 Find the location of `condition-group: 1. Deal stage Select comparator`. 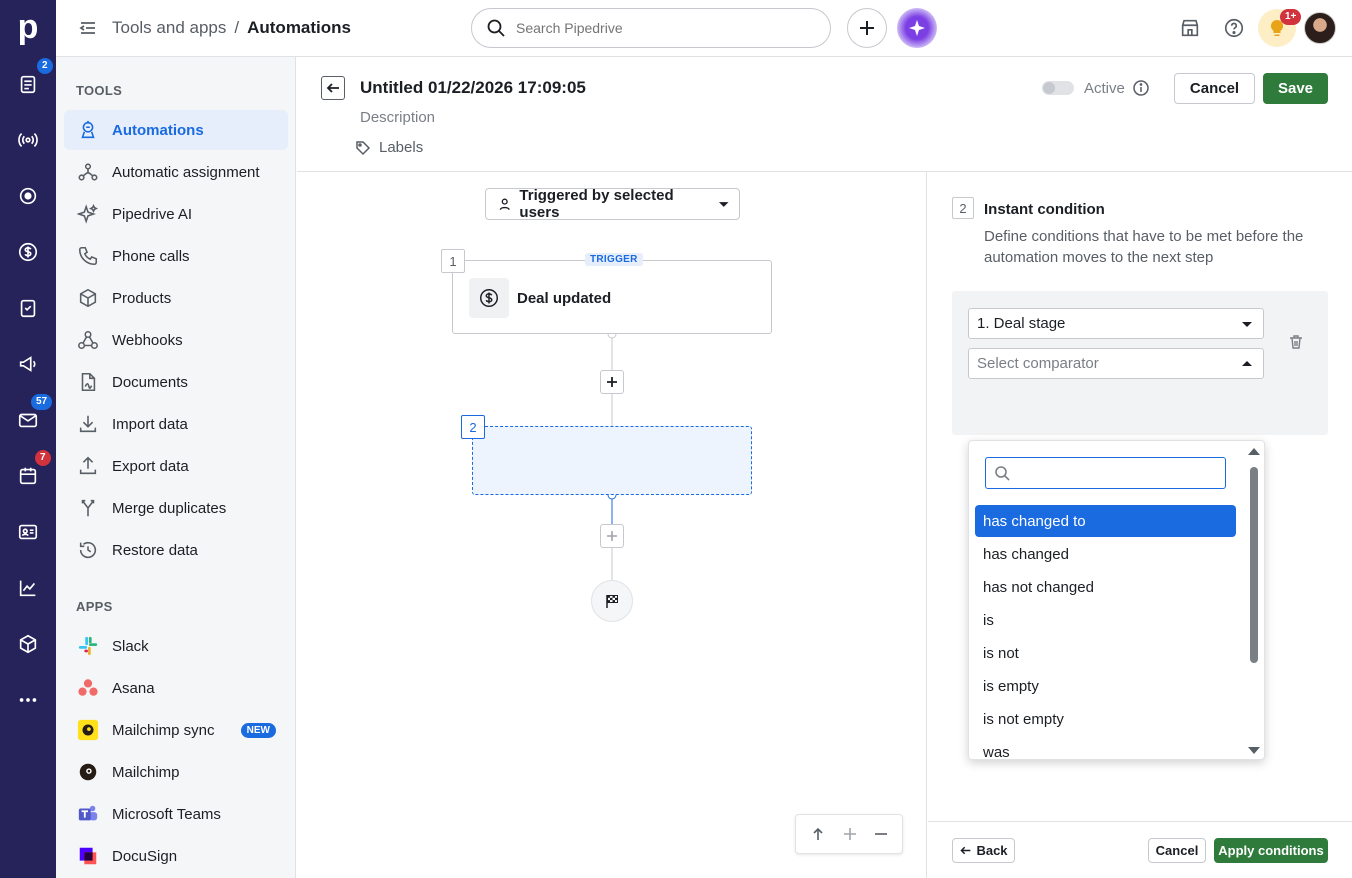

condition-group: 1. Deal stage Select comparator is located at coordinates (1140, 363).